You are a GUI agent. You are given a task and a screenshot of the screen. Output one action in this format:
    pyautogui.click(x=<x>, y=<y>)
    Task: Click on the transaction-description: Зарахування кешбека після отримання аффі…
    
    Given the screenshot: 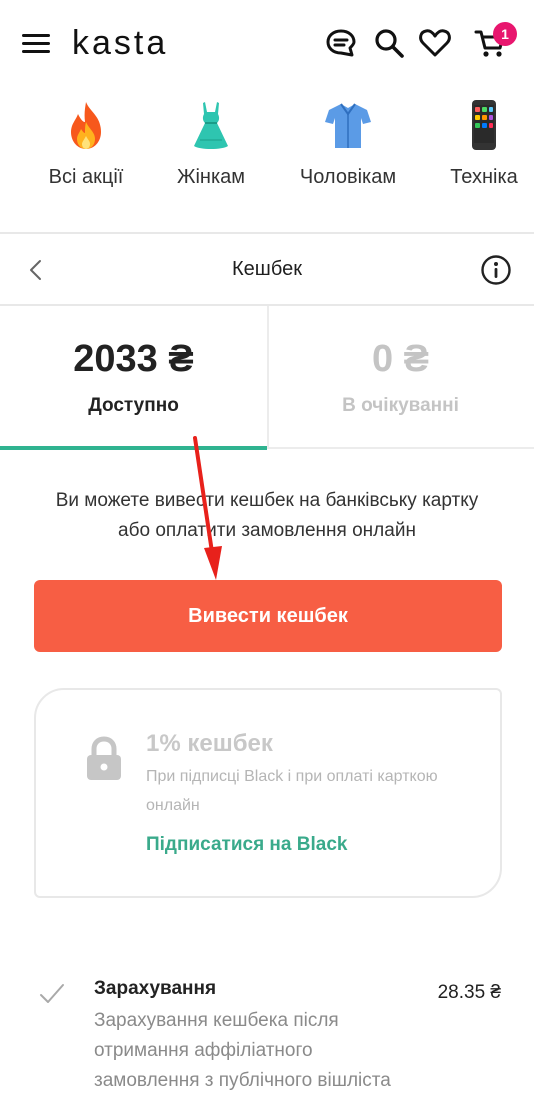 What is the action you would take?
    pyautogui.click(x=242, y=1050)
    